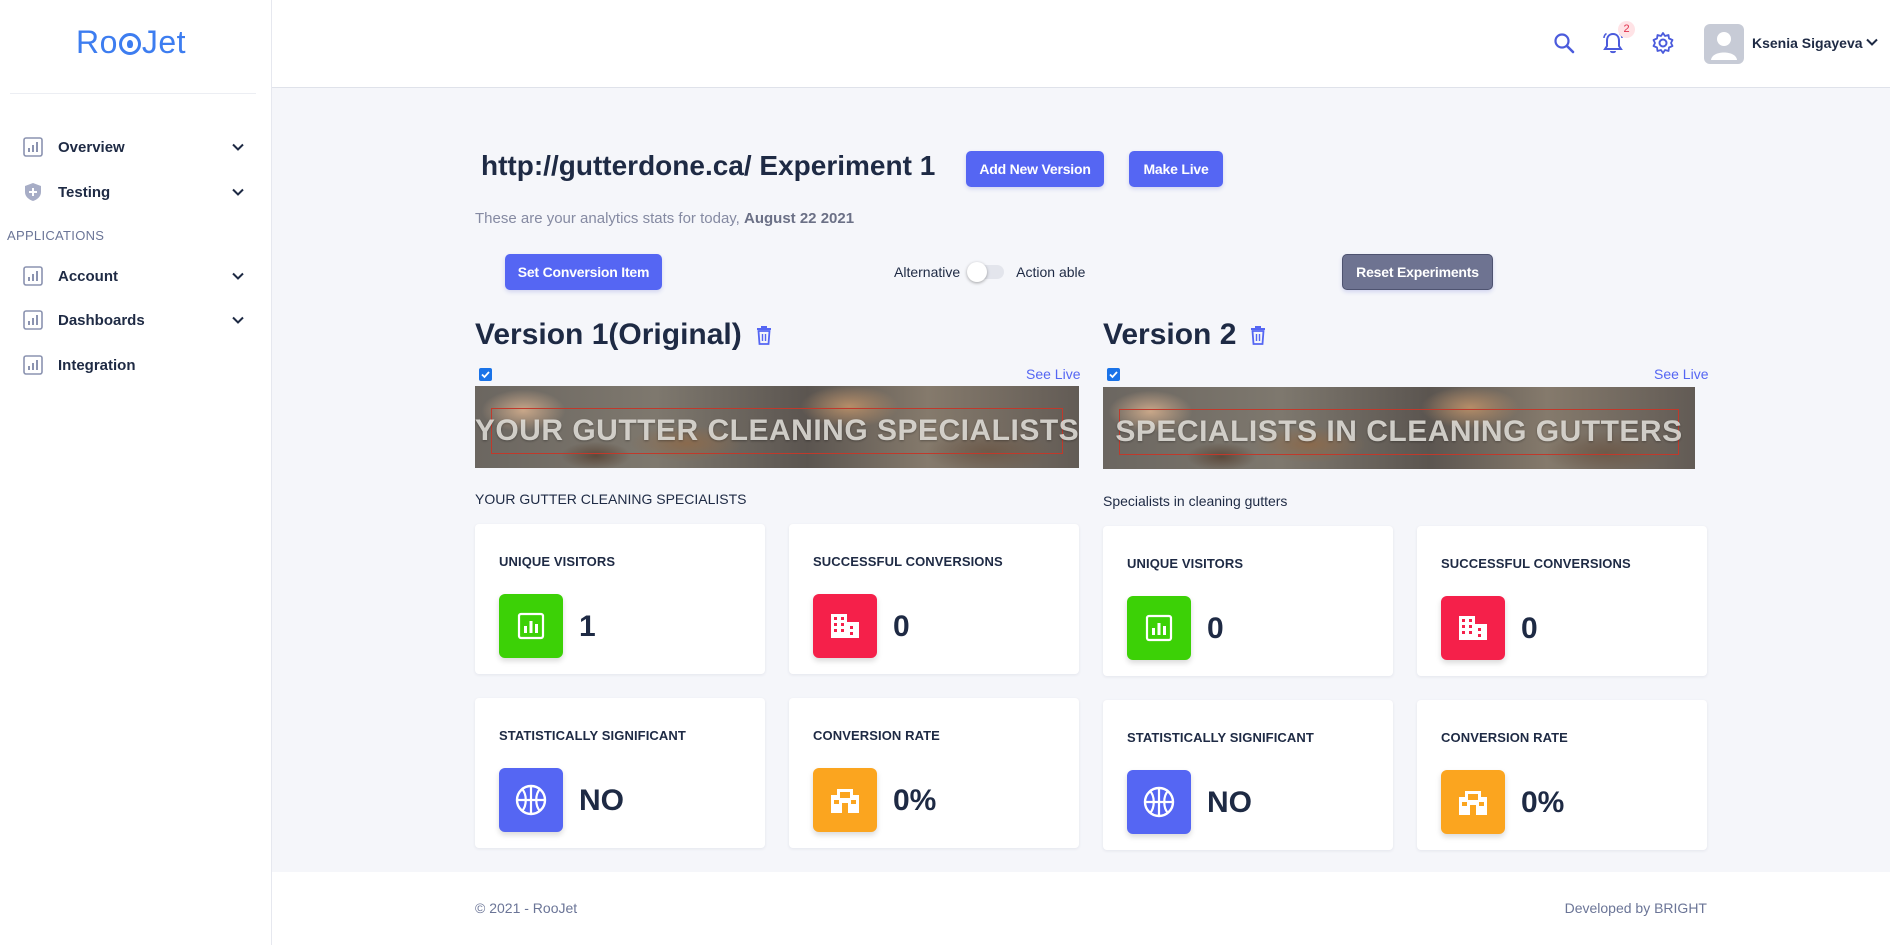 Image resolution: width=1890 pixels, height=945 pixels. I want to click on version-1-checkbox, so click(485, 374).